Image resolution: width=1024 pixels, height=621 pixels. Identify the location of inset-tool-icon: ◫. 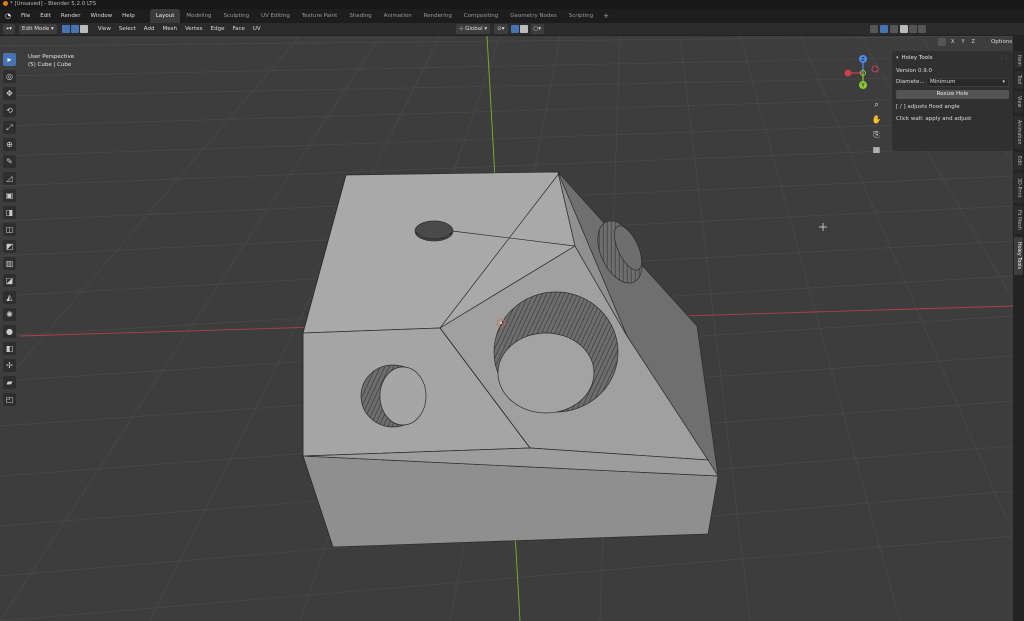
(9, 229).